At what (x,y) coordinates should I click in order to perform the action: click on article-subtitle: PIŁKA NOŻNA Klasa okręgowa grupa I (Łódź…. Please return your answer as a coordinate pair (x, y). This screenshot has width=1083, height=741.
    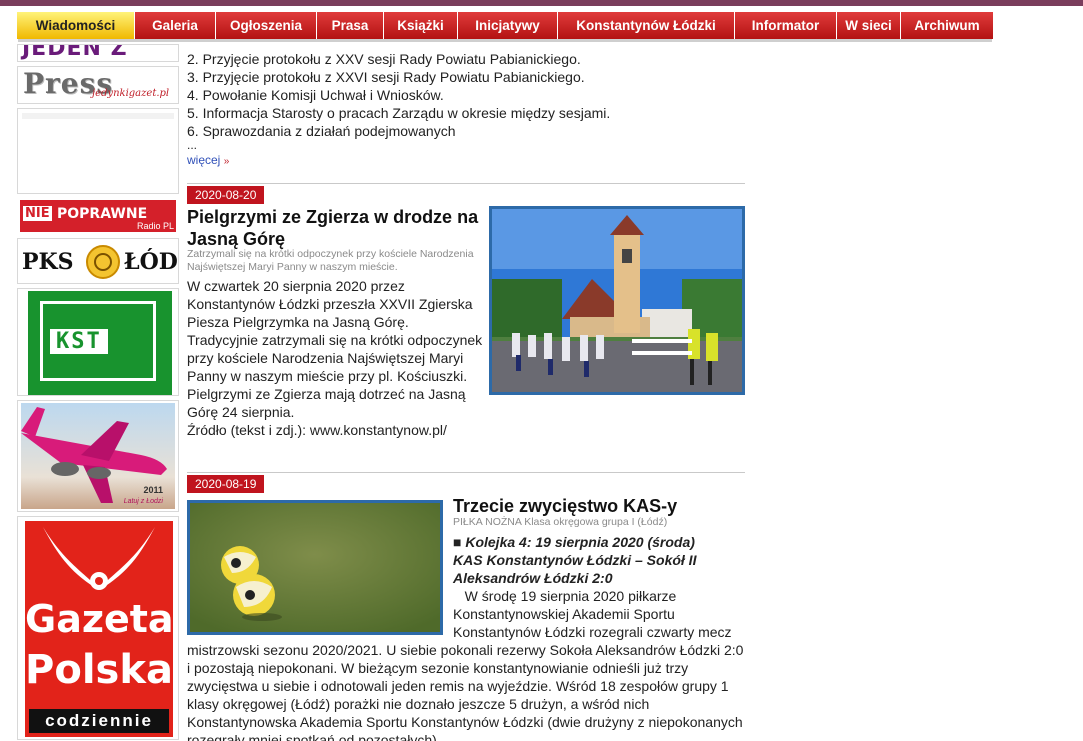
    Looking at the image, I should click on (560, 522).